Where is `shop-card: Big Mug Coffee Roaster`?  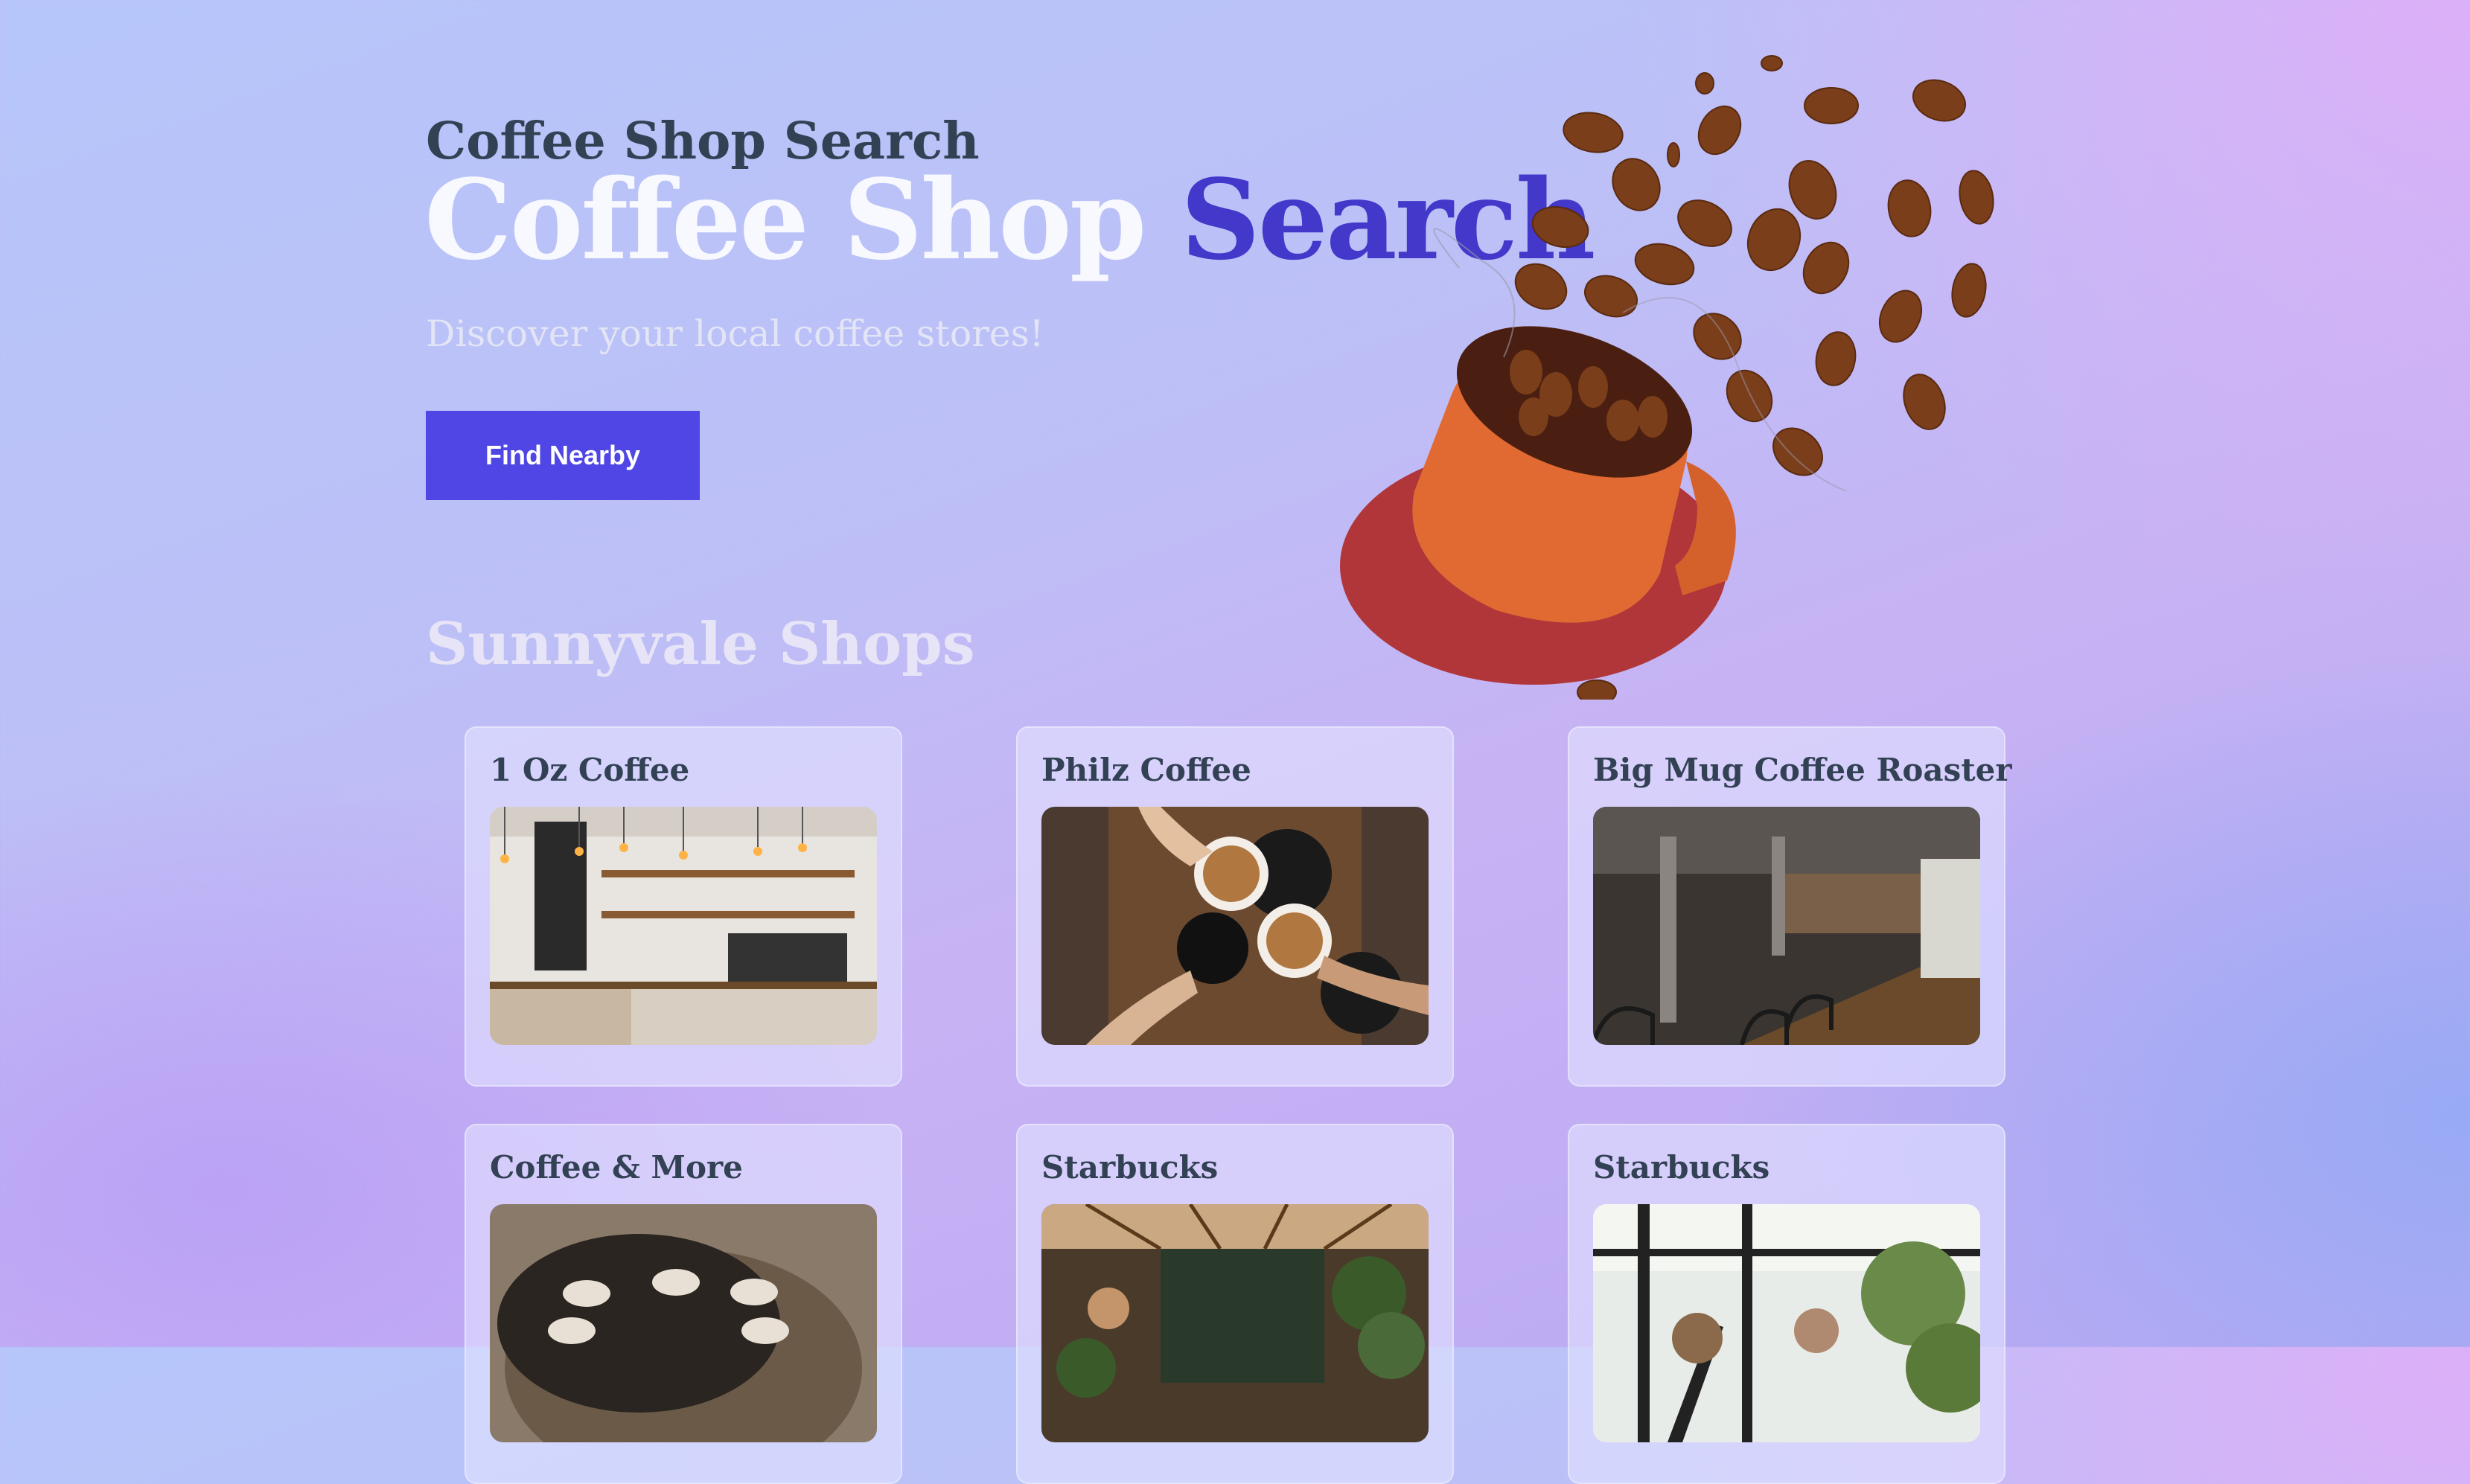 shop-card: Big Mug Coffee Roaster is located at coordinates (1790, 906).